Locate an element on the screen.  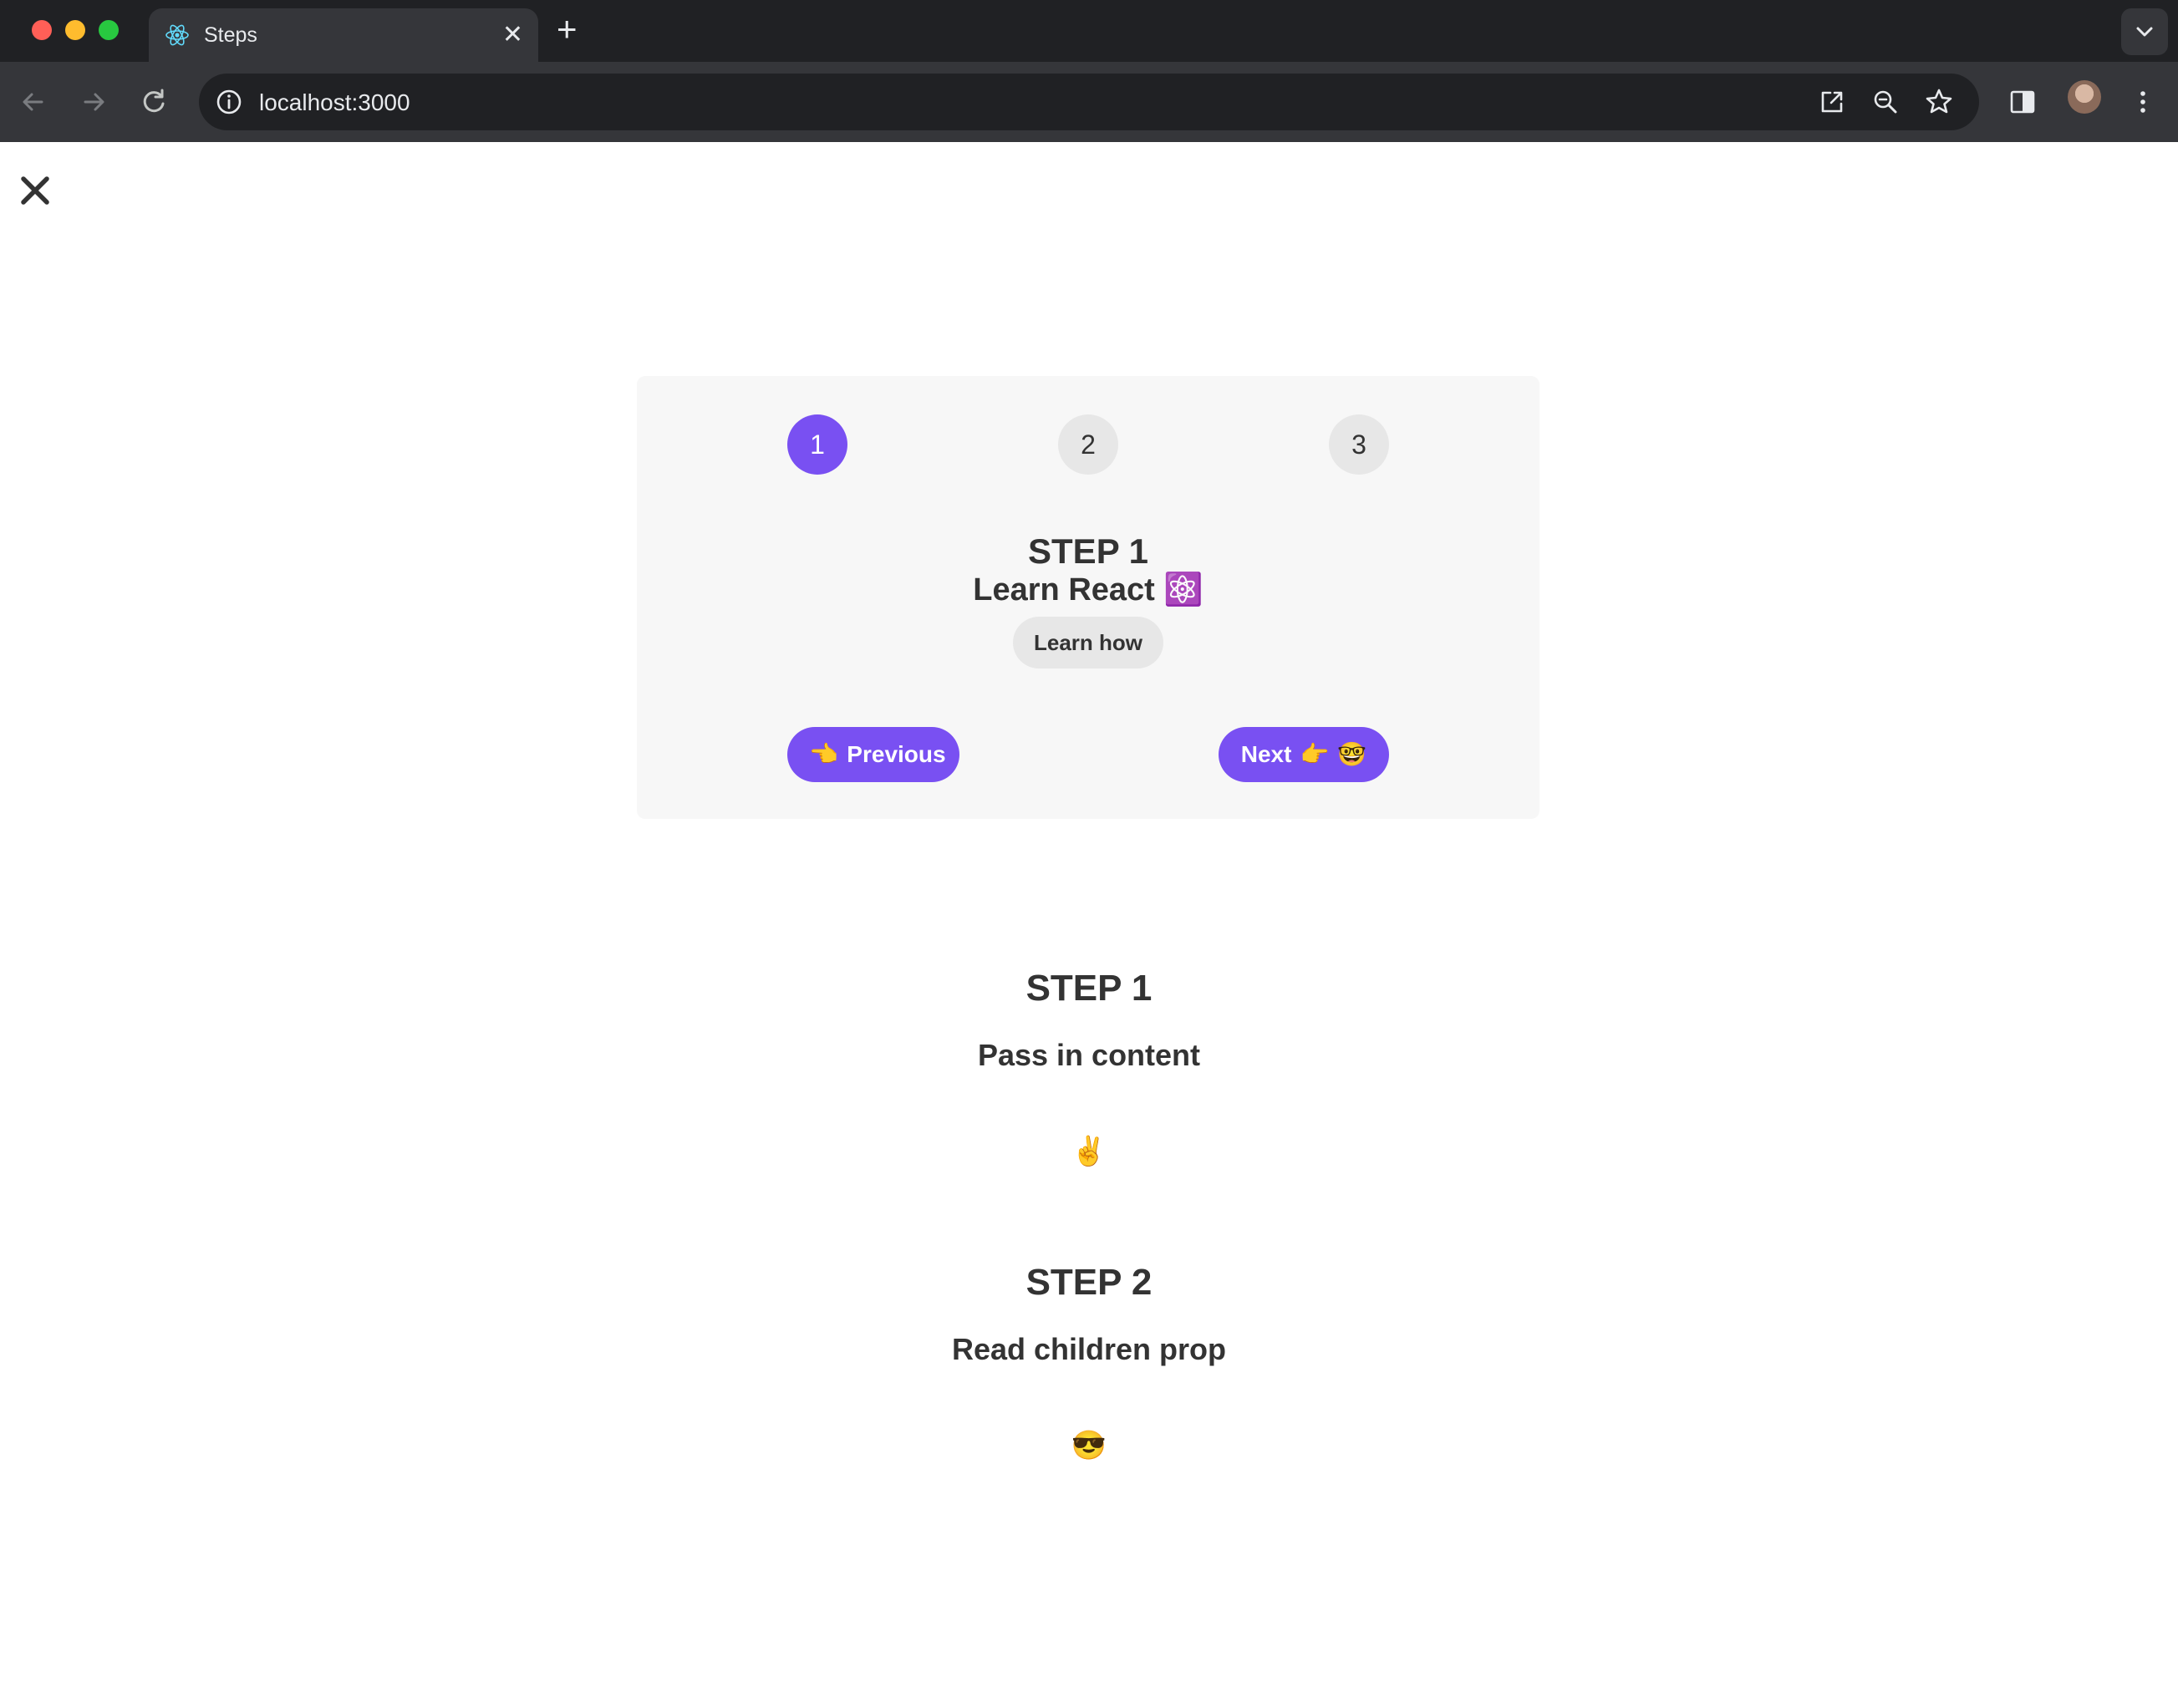
bookmark-star-icon is located at coordinates (1939, 102).